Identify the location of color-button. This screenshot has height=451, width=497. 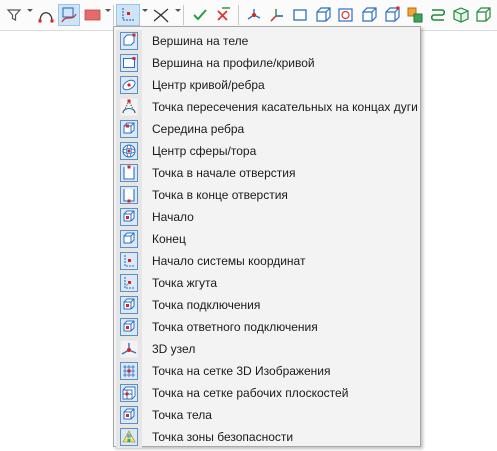
(93, 15).